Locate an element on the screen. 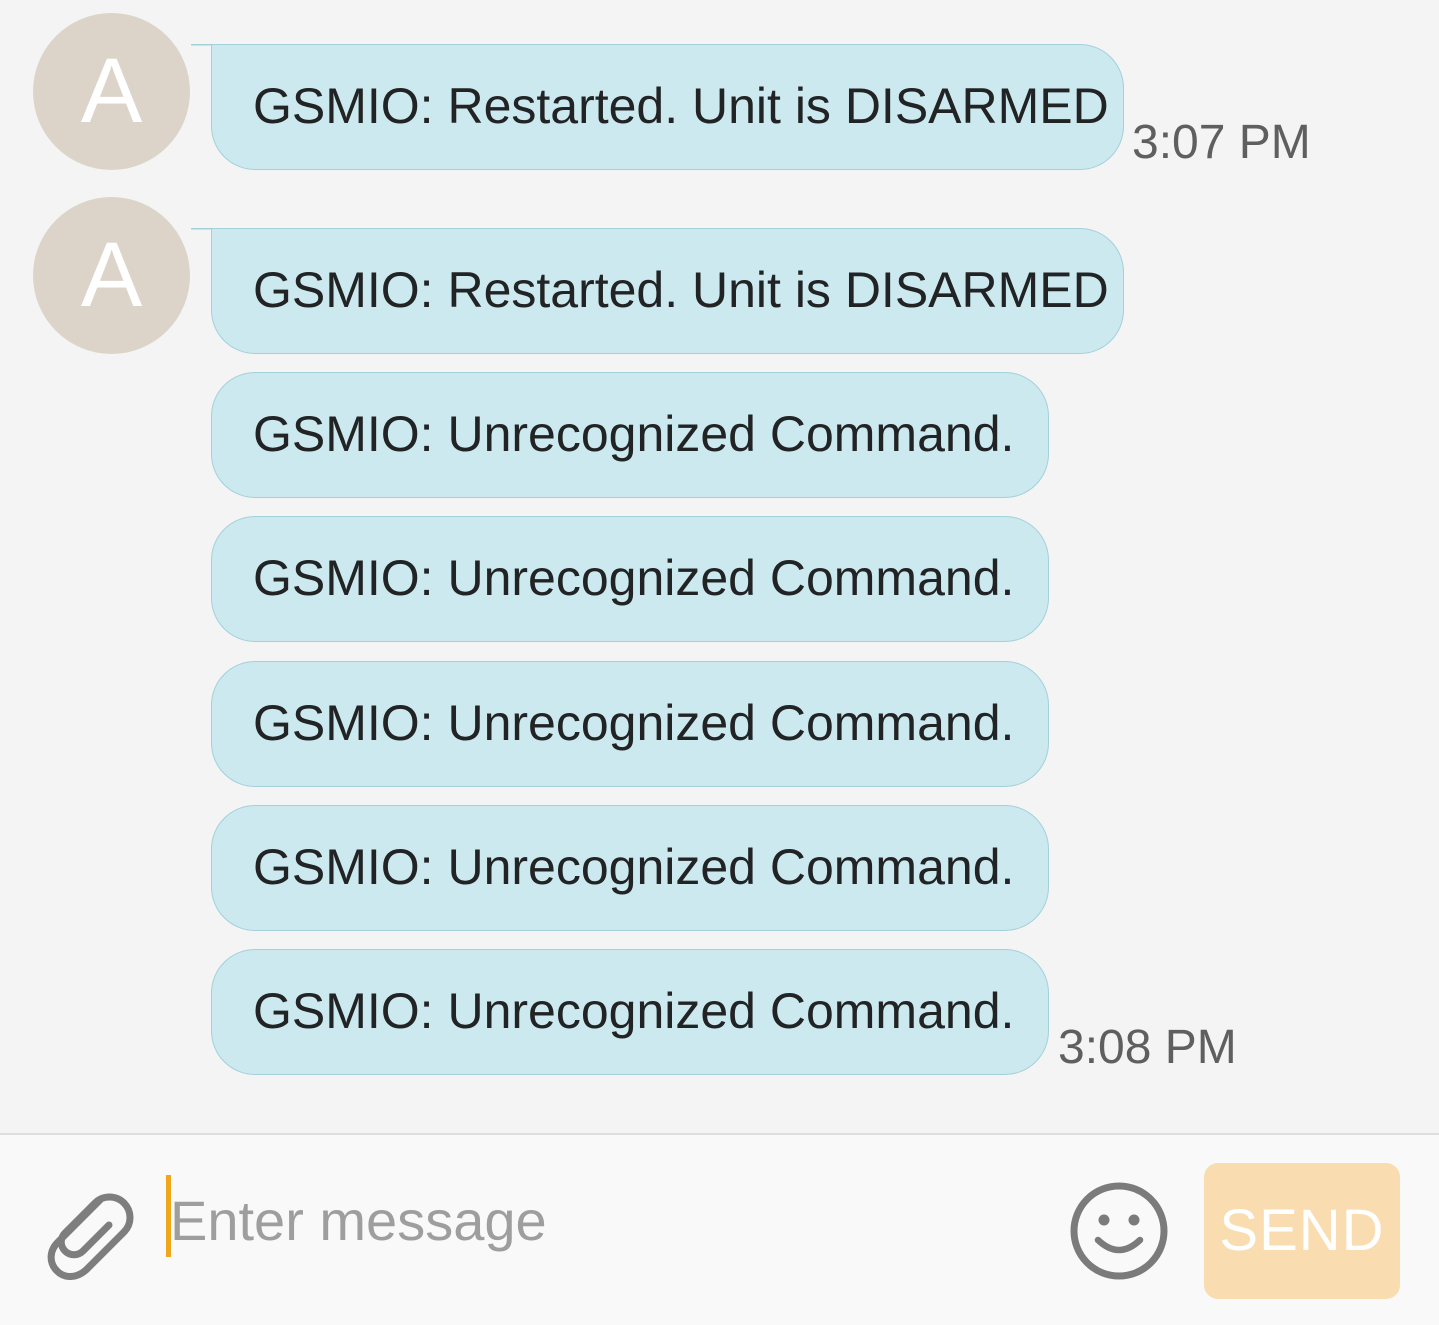 The image size is (1439, 1325). smiley-icon is located at coordinates (1119, 1231).